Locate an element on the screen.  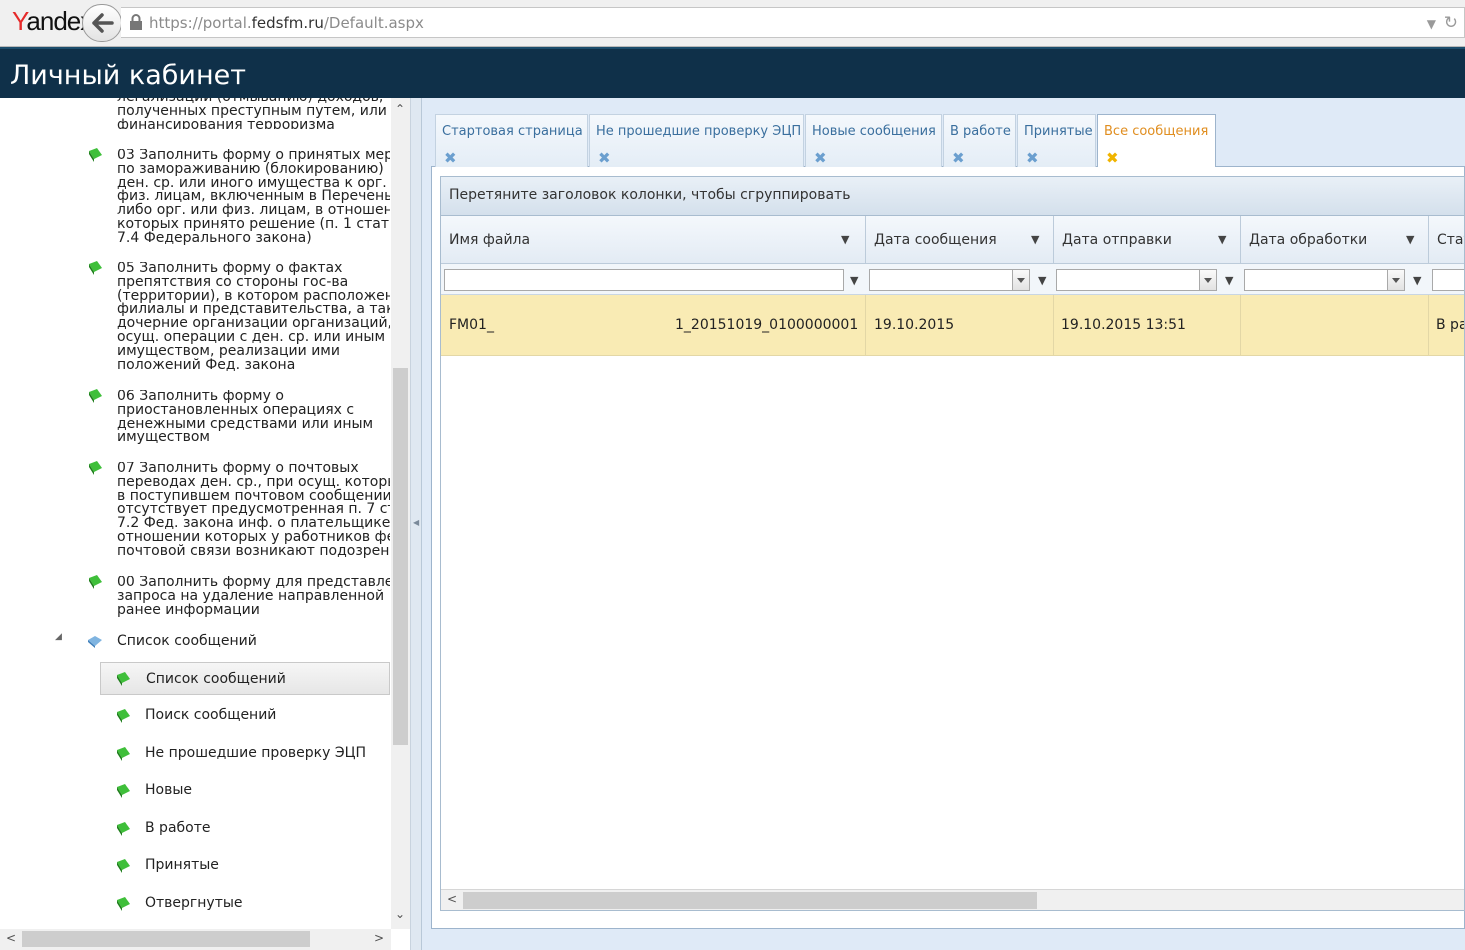
tab-in-progress: В работе ✖ is located at coordinates (979, 140).